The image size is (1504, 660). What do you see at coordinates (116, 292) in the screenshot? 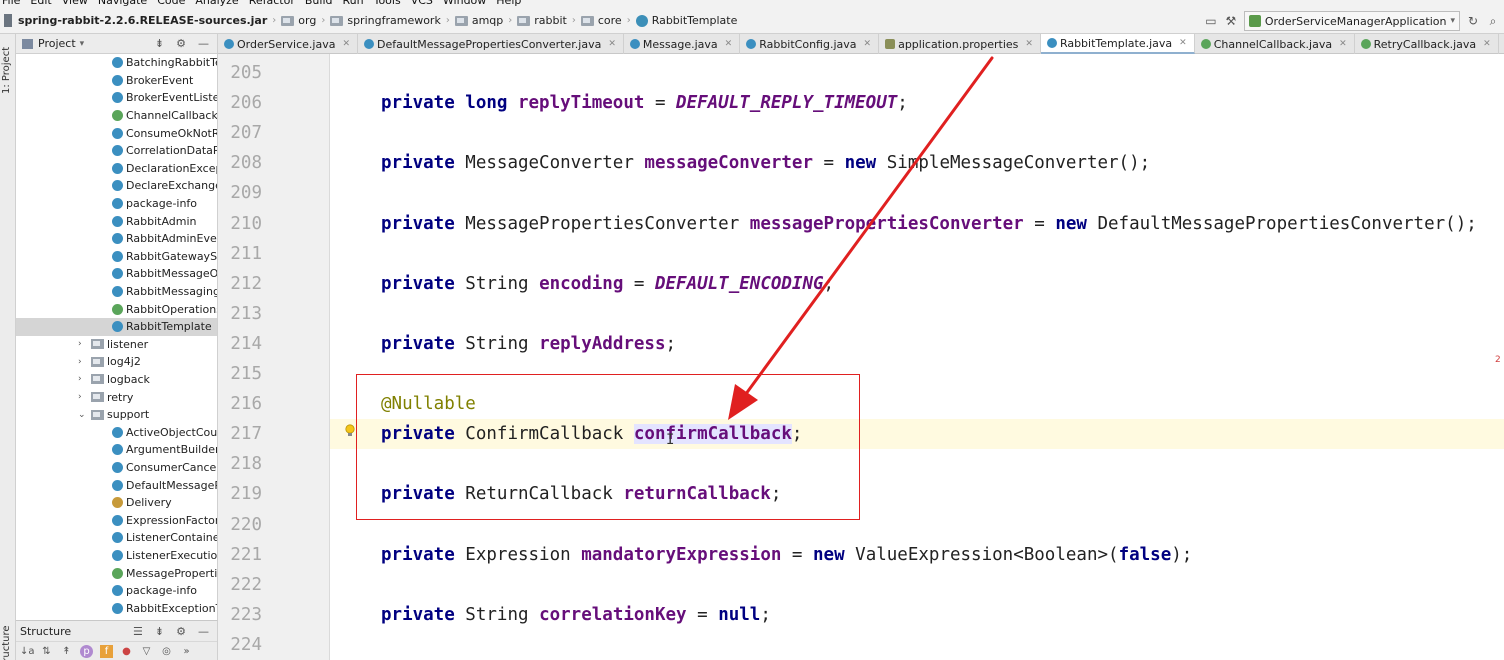
I see `tree-item: RabbitMessagingT` at bounding box center [116, 292].